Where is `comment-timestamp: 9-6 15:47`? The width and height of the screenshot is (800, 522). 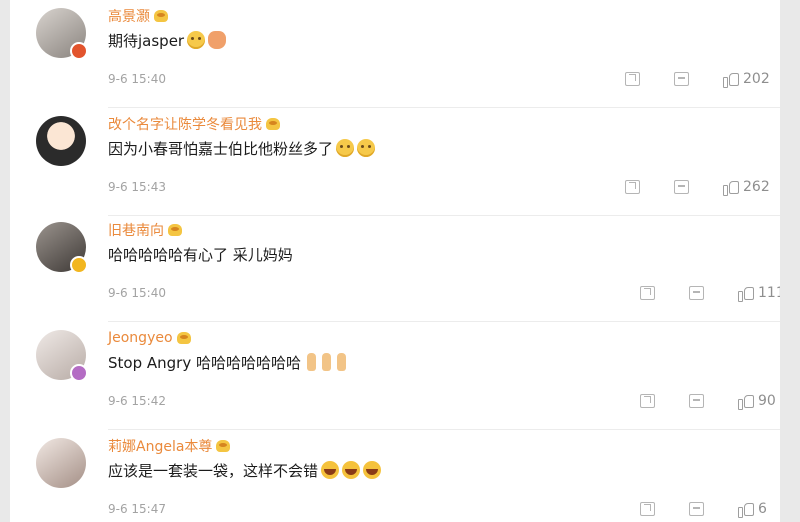 comment-timestamp: 9-6 15:47 is located at coordinates (137, 509).